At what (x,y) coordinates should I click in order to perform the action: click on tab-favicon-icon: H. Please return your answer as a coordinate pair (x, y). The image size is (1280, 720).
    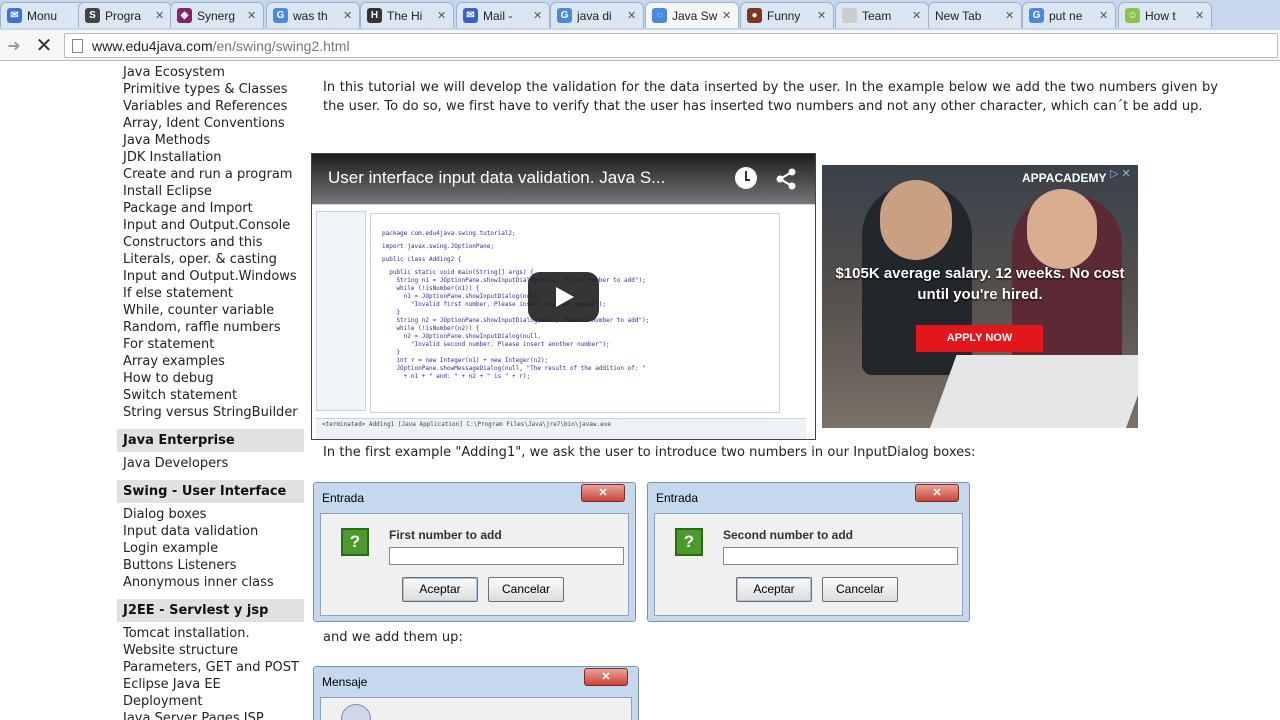
    Looking at the image, I should click on (374, 15).